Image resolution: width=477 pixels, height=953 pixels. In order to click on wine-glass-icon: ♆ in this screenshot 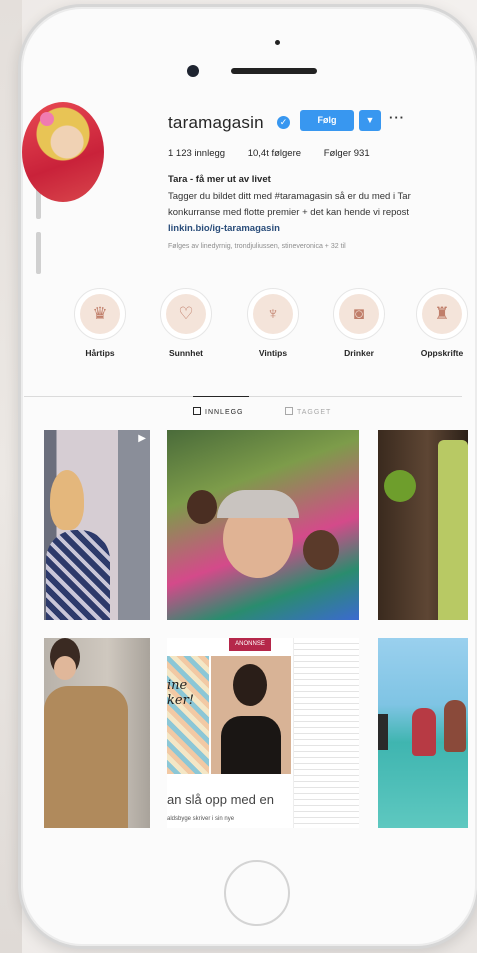, I will do `click(273, 314)`.